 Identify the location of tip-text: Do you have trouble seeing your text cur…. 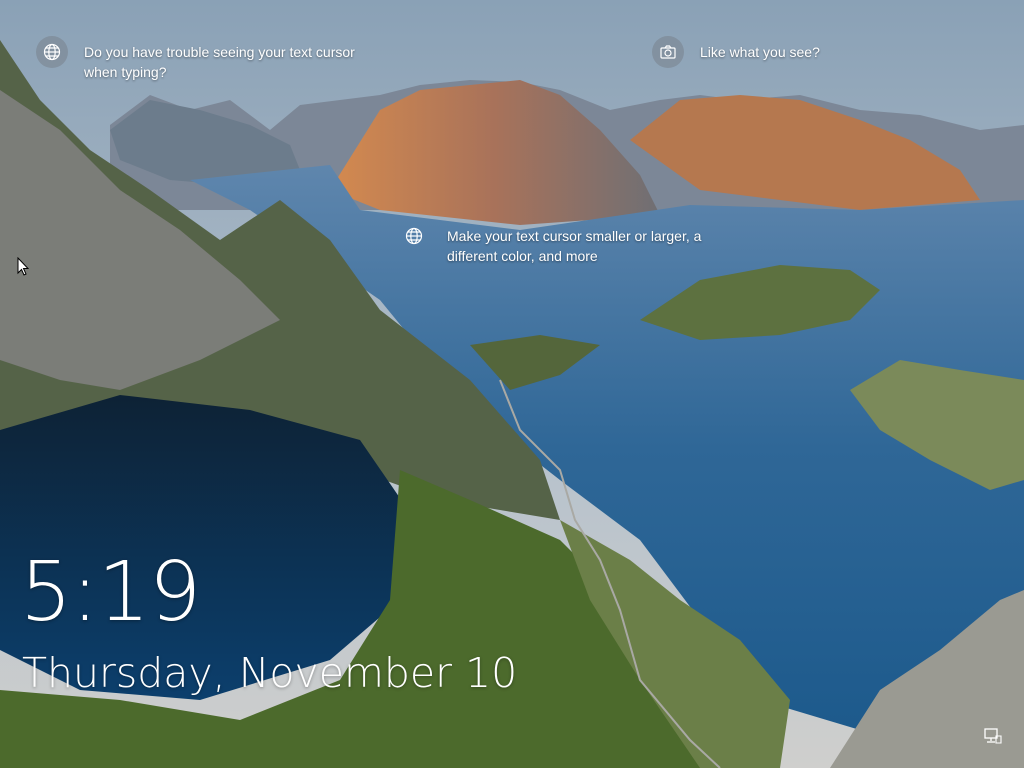
(219, 62).